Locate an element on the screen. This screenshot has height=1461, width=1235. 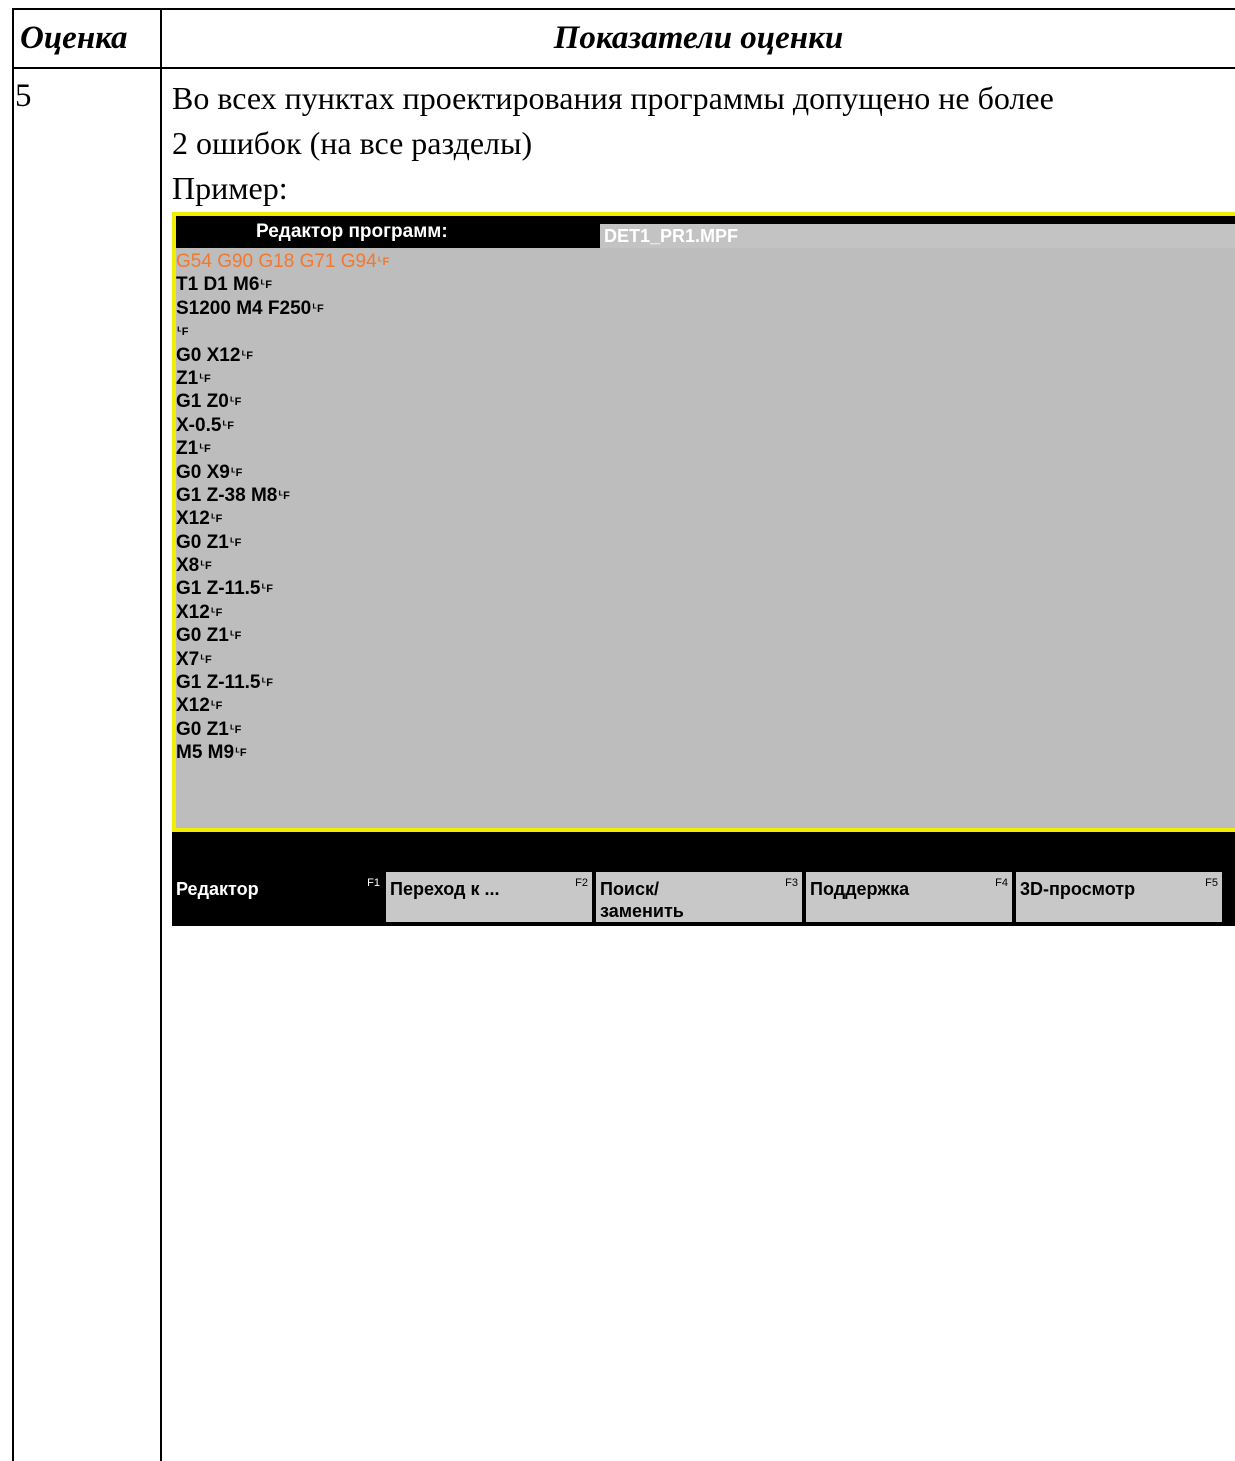
program-line: X7ᒻF is located at coordinates (705, 659).